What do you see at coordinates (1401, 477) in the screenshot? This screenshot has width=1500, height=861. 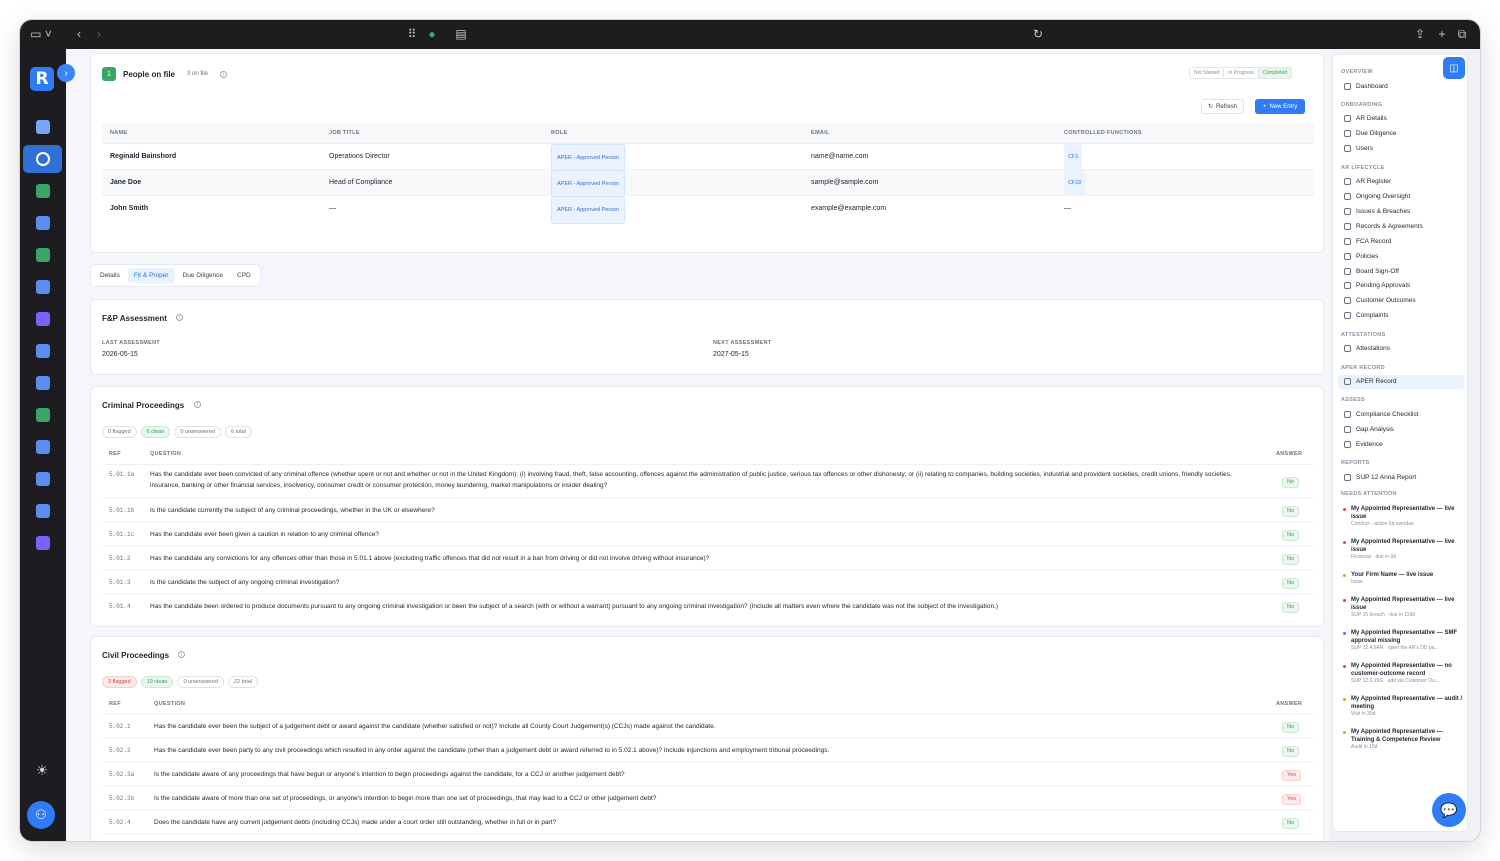 I see `sidebar-item-sup-12-anna-report: SUP 12 Anna Report` at bounding box center [1401, 477].